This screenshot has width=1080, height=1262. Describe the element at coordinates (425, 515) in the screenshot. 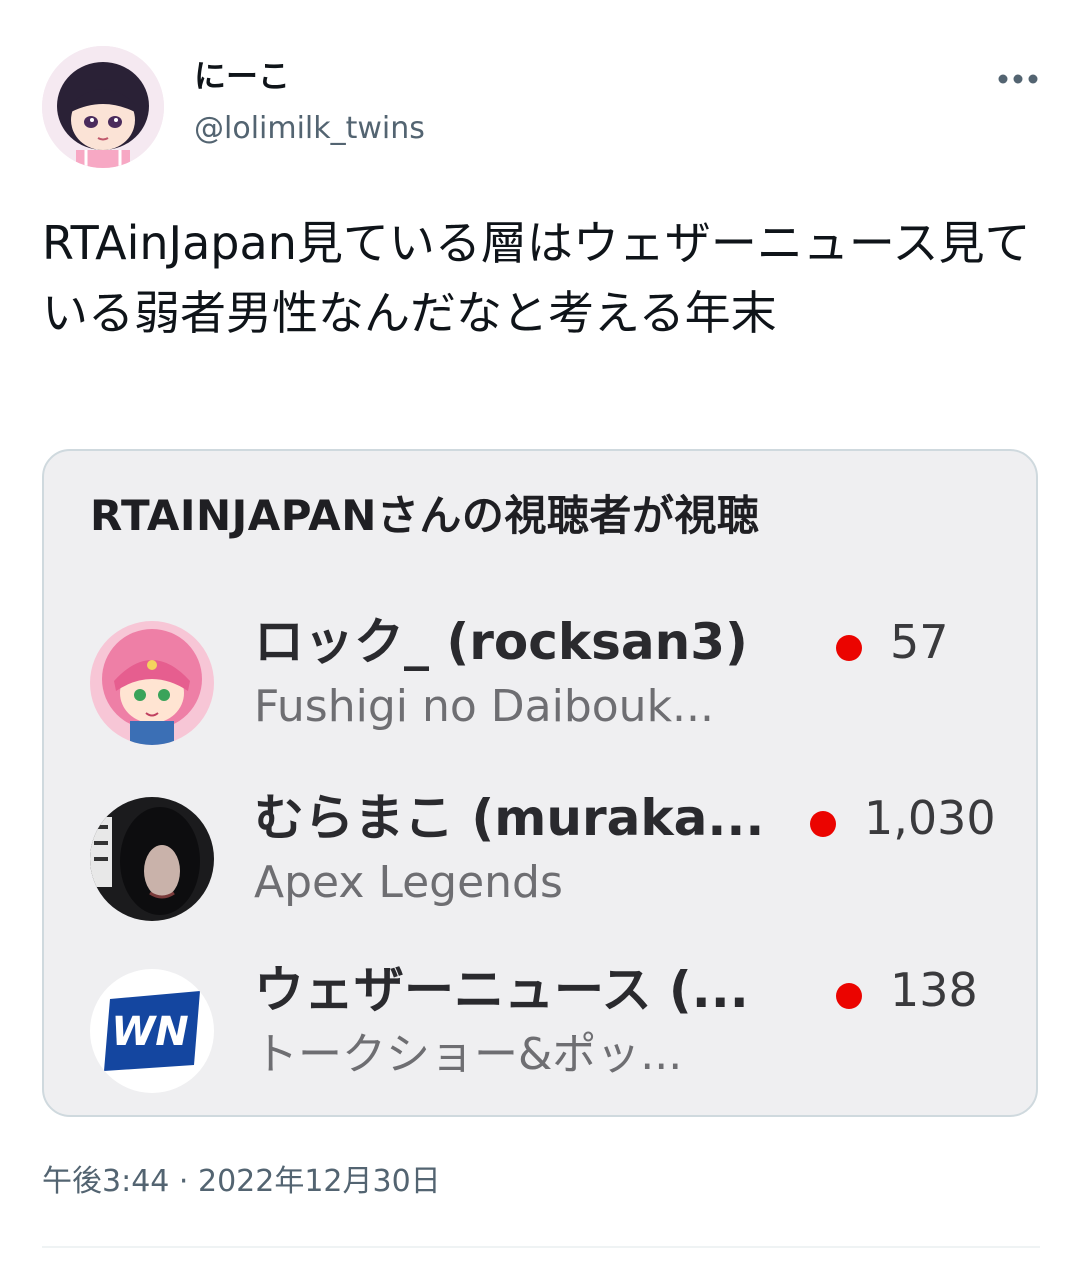

I see `card-heading: RTAINJAPANさんの視聴者が視聴` at that location.